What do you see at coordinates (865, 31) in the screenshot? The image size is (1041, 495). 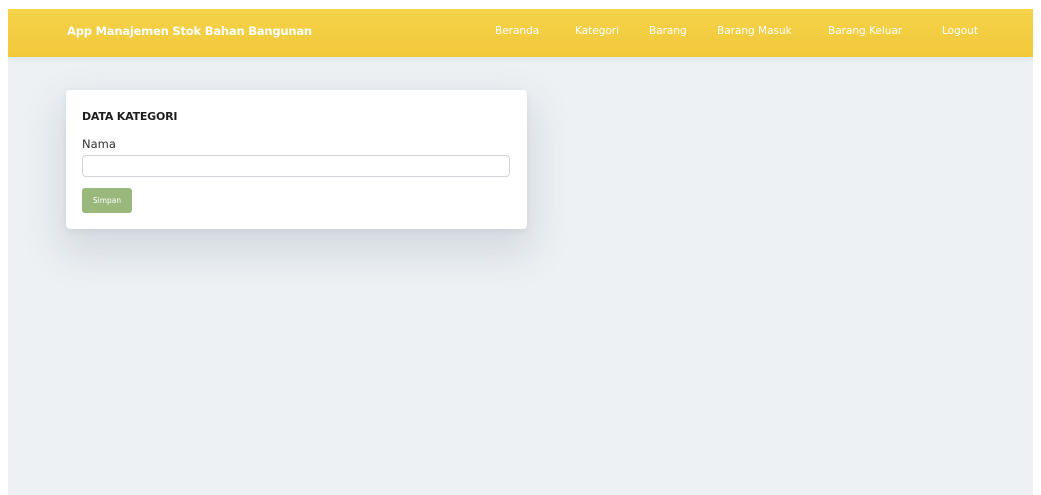 I see `nav-link-barang-keluar: Barang Keluar` at bounding box center [865, 31].